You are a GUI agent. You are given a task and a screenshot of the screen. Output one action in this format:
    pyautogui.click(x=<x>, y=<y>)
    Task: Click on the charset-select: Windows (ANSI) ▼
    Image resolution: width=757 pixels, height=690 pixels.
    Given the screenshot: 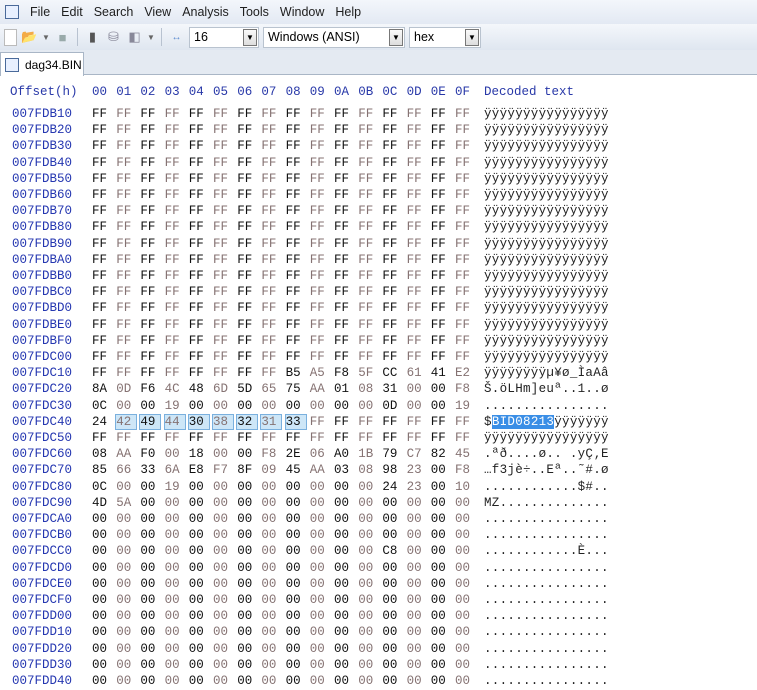 What is the action you would take?
    pyautogui.click(x=334, y=37)
    